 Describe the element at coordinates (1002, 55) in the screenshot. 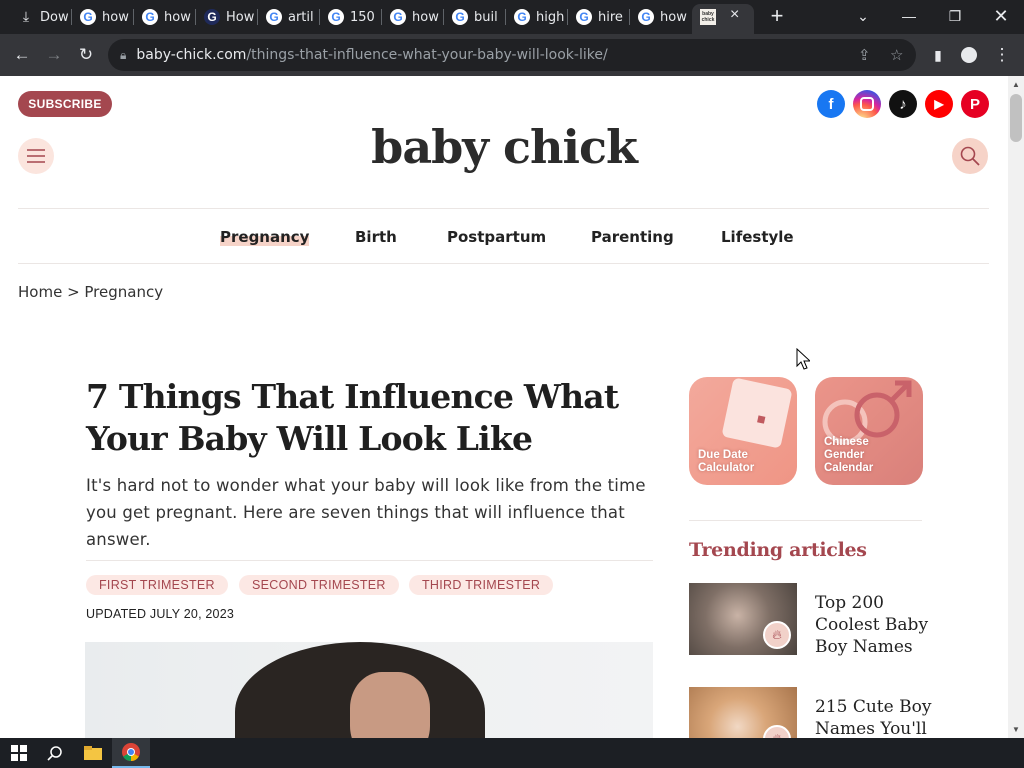

I see `chrome-menu-icon: ⋮` at that location.